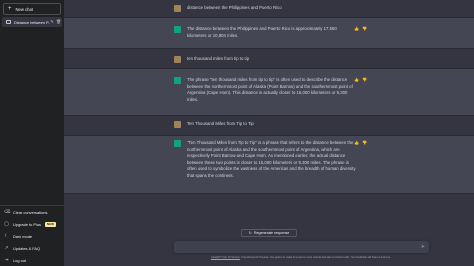 Image resolution: width=474 pixels, height=266 pixels. Describe the element at coordinates (24, 9) in the screenshot. I see `new-chat-label: New chat` at that location.